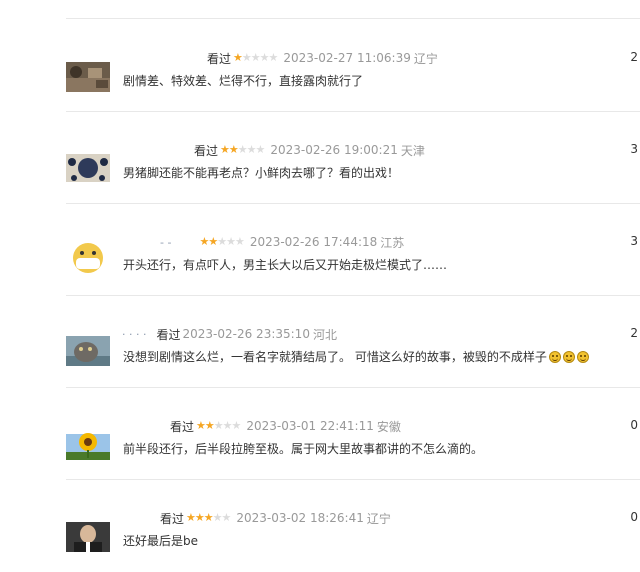 The image size is (640, 572). I want to click on comment-text-content: 男猪脚还能不能再老点？小鲜肉去哪了？看的出戏！, so click(261, 173).